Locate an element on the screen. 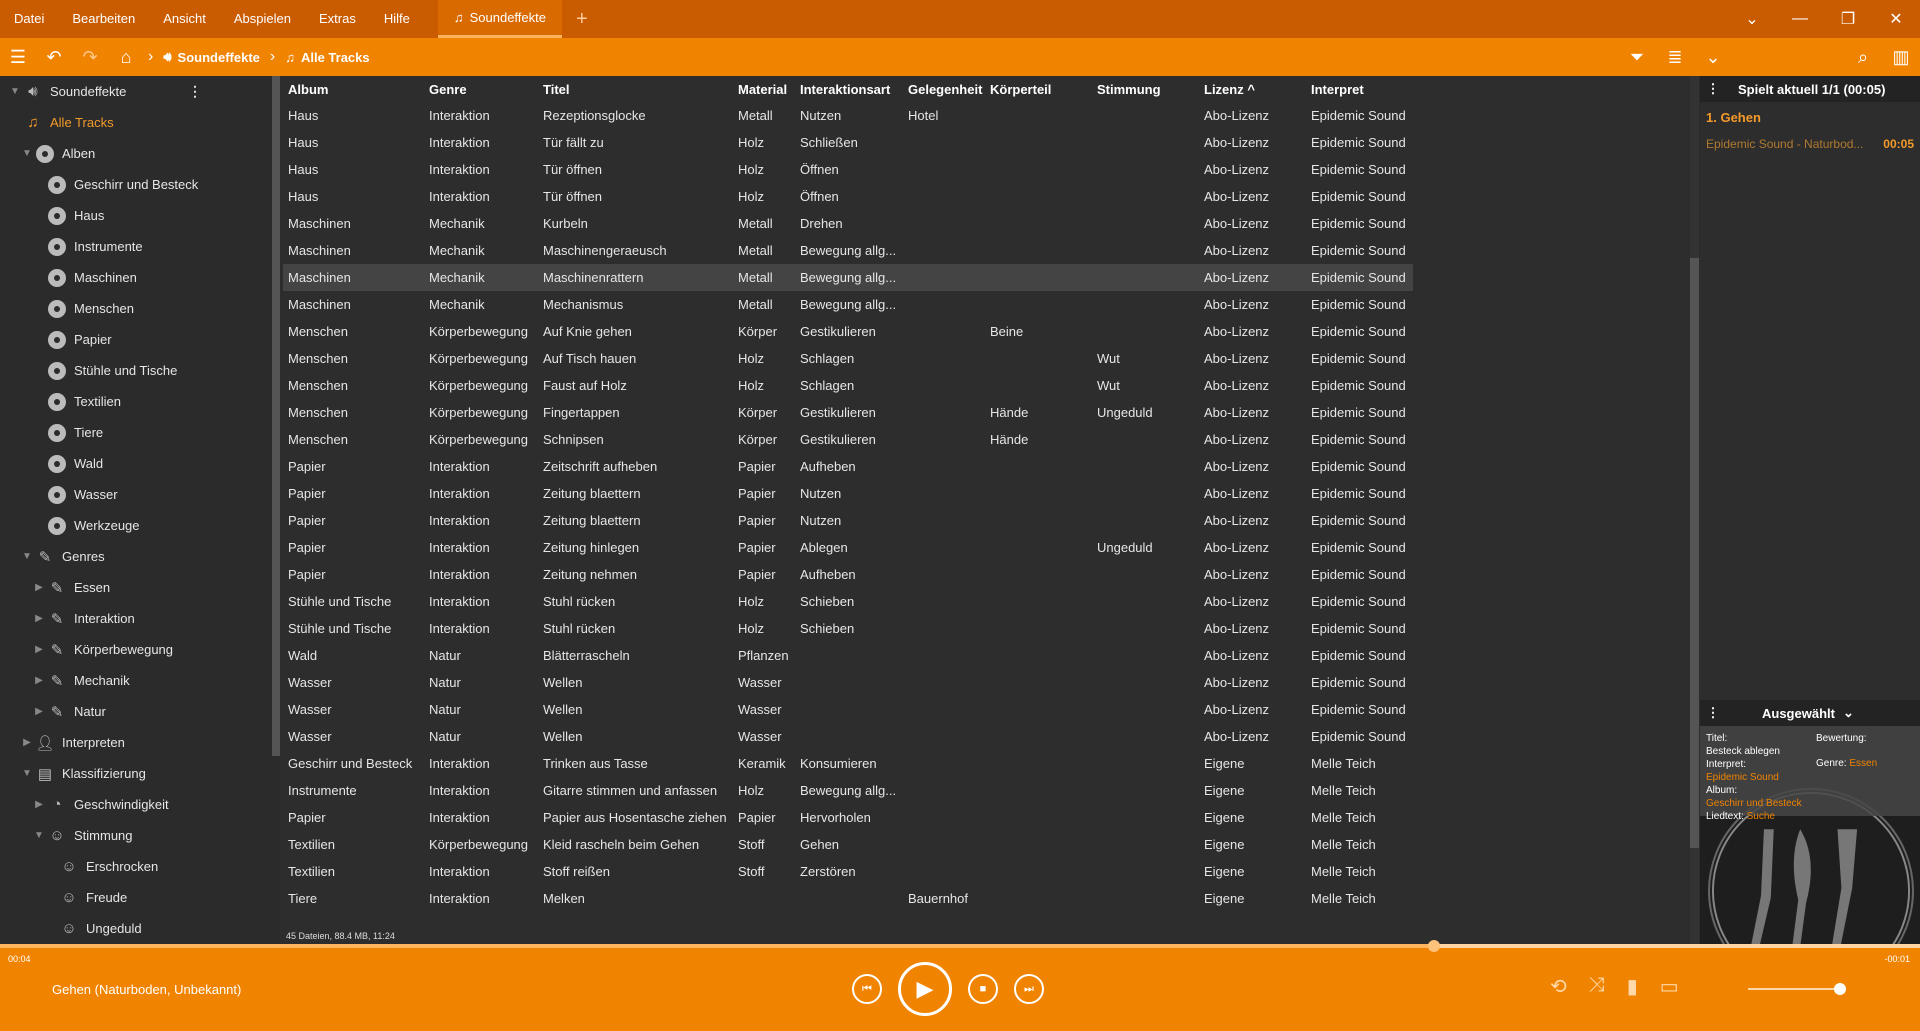 The width and height of the screenshot is (1920, 1031). tree-item-interpreten: ▶ 👤︎ Interpreten is located at coordinates (140, 742).